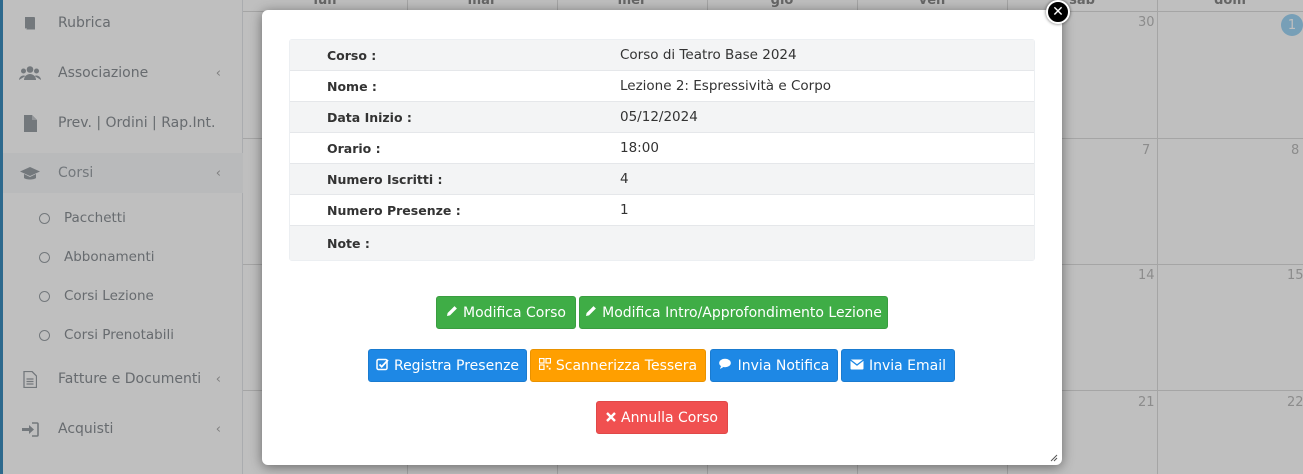 The width and height of the screenshot is (1303, 474). Describe the element at coordinates (348, 243) in the screenshot. I see `row-key: Note :` at that location.